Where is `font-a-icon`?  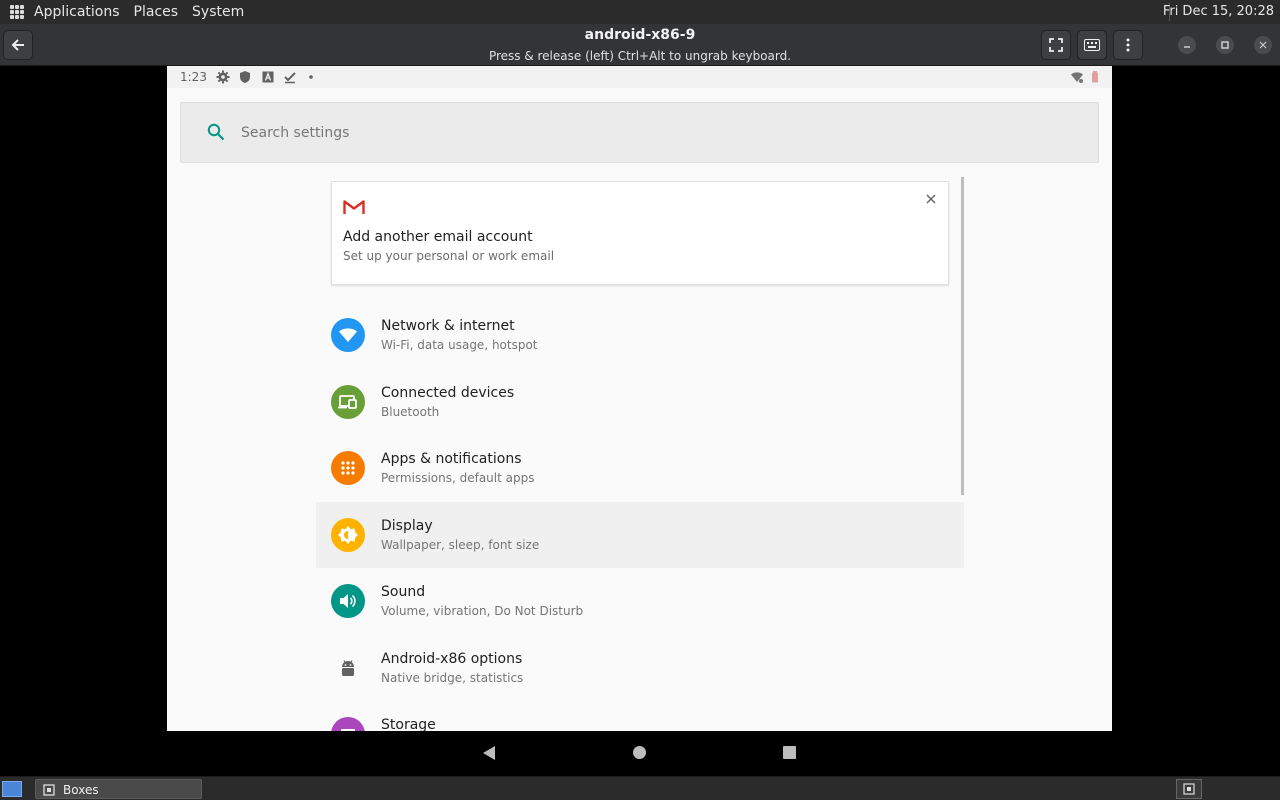
font-a-icon is located at coordinates (268, 77).